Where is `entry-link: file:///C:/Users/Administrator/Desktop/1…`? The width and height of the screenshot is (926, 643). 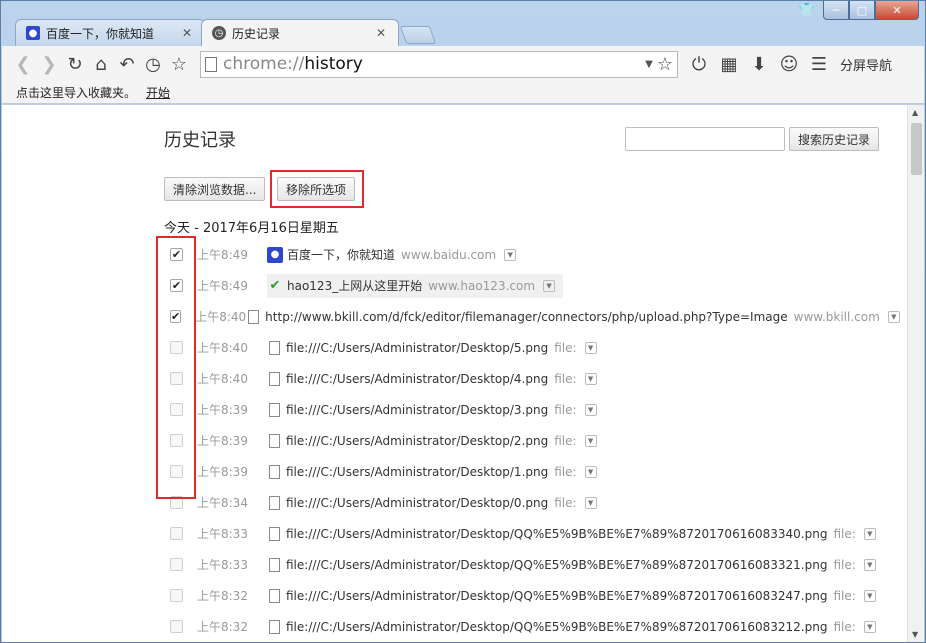 entry-link: file:///C:/Users/Administrator/Desktop/1… is located at coordinates (436, 472).